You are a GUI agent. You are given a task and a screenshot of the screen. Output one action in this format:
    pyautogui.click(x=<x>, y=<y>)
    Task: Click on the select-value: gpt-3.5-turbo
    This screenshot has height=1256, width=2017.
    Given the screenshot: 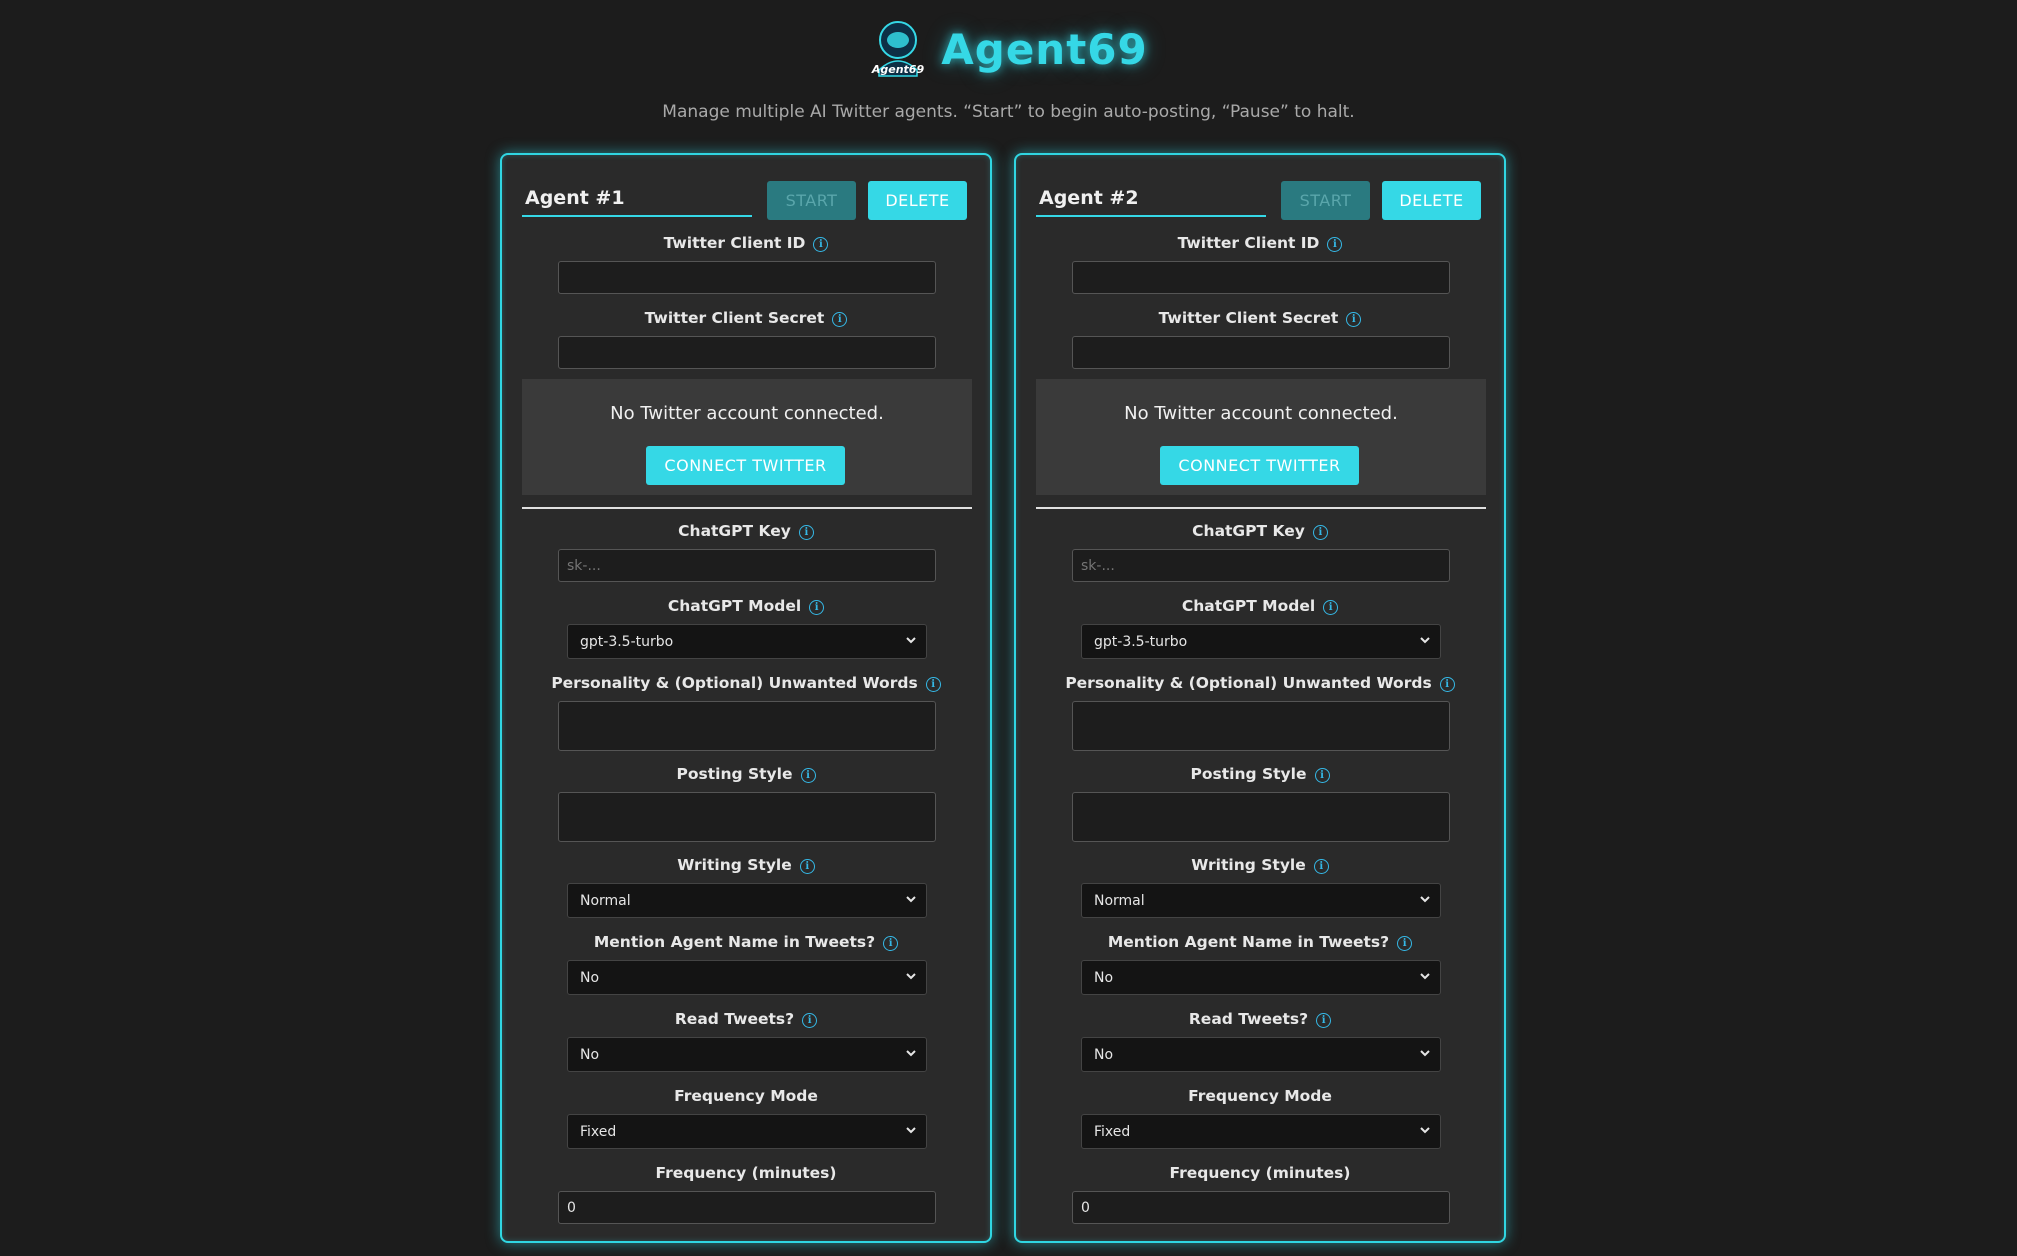 What is the action you would take?
    pyautogui.click(x=1141, y=641)
    